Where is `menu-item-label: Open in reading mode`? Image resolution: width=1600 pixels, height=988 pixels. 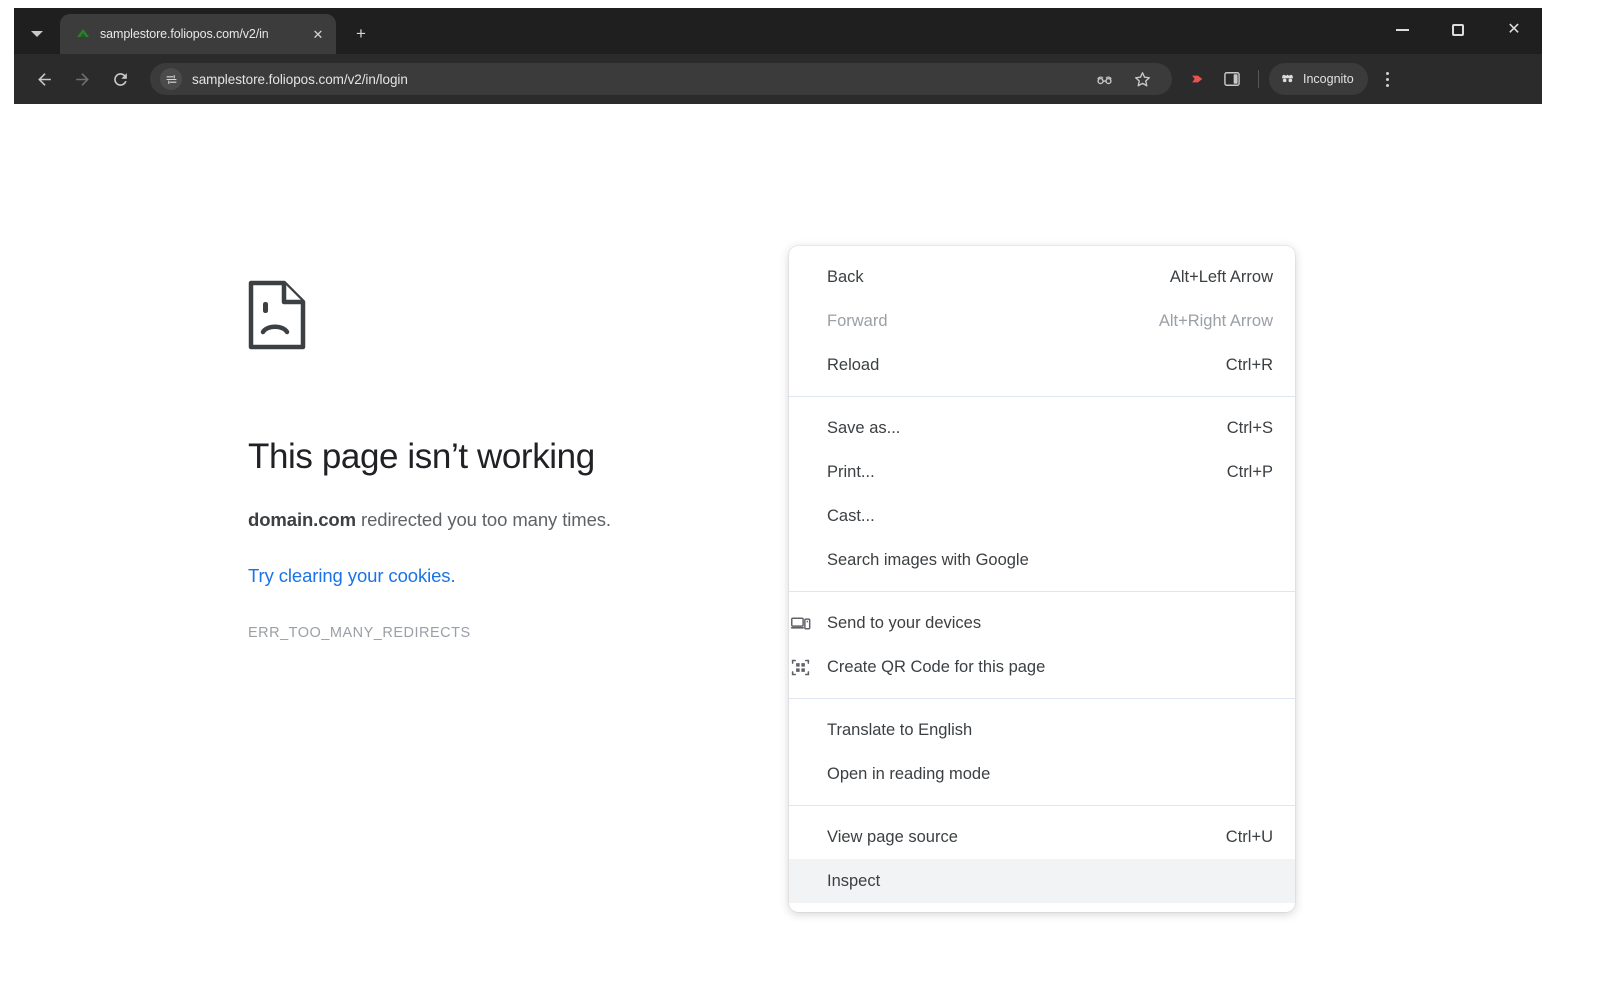 menu-item-label: Open in reading mode is located at coordinates (909, 773).